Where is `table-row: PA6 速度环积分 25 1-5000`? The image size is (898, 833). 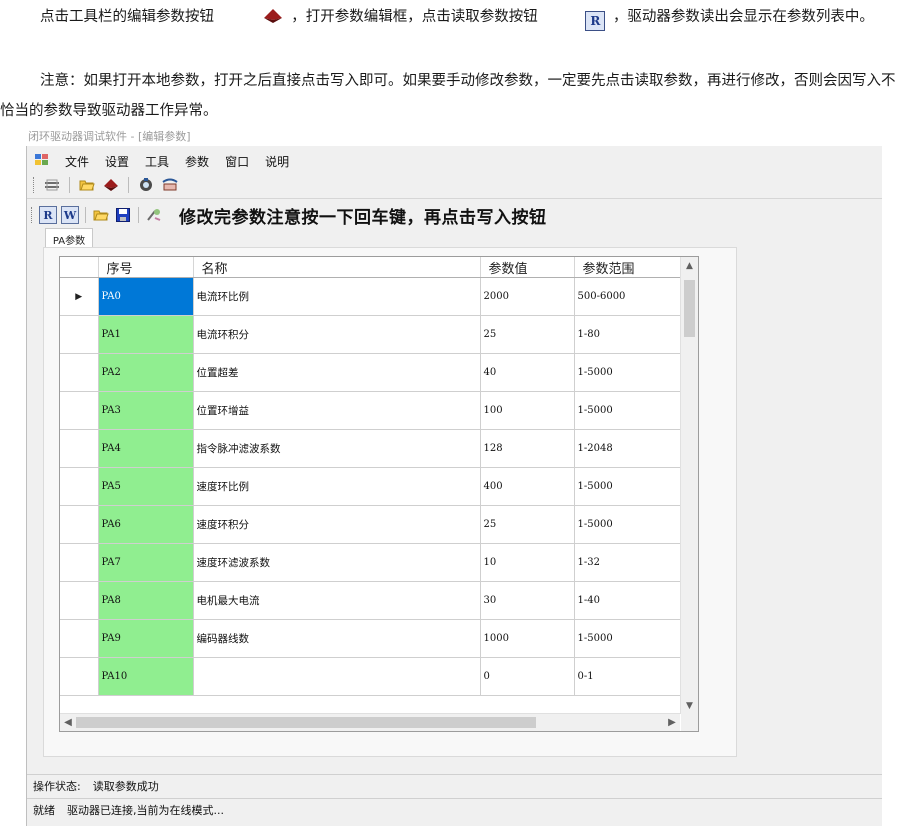
table-row: PA6 速度环积分 25 1-5000 is located at coordinates (371, 524).